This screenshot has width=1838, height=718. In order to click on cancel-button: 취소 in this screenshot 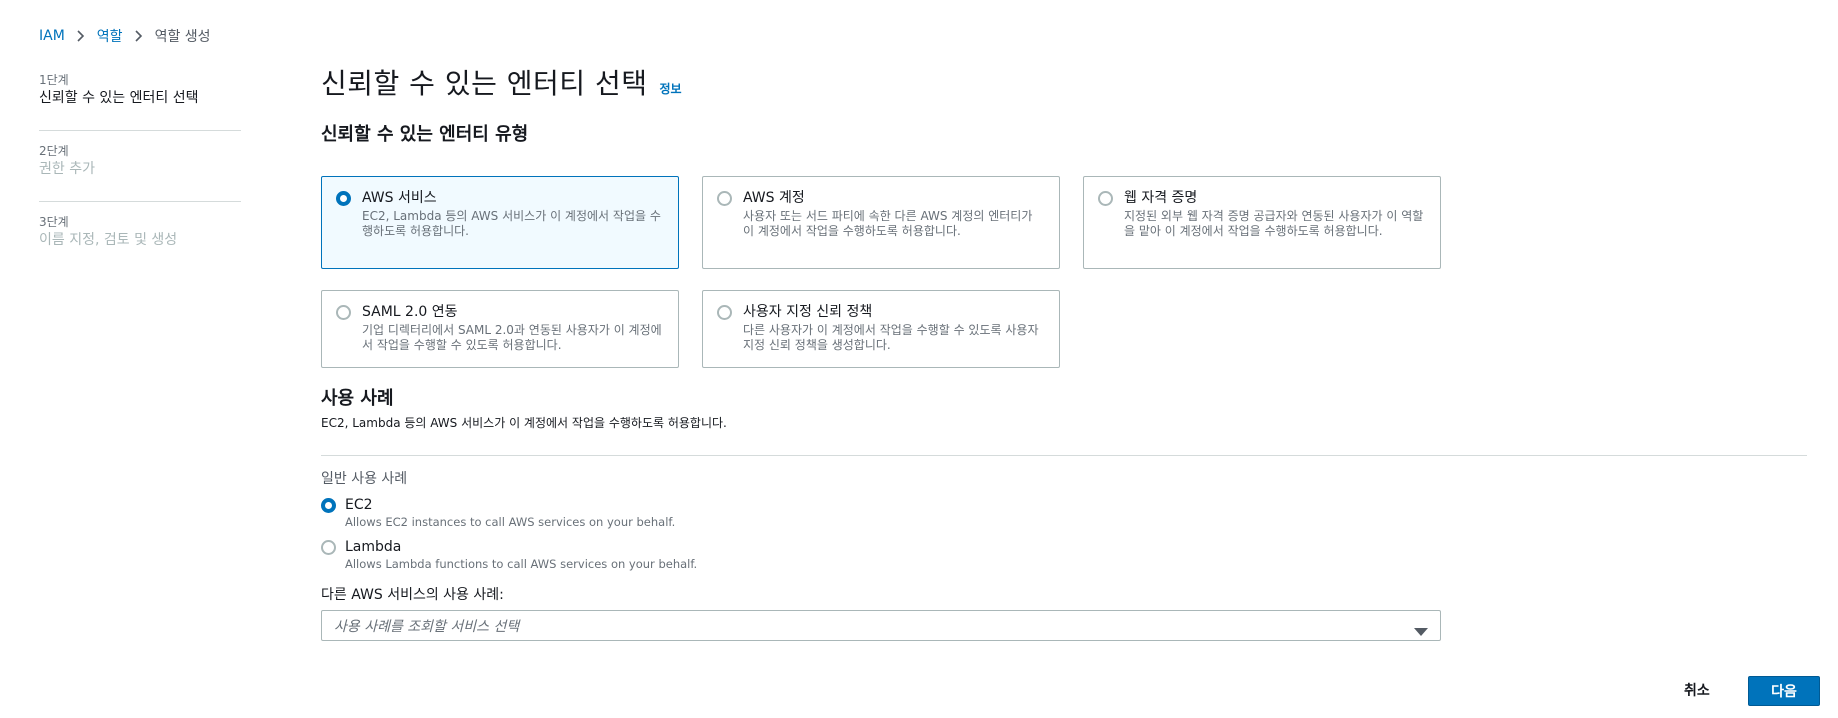, I will do `click(1697, 690)`.